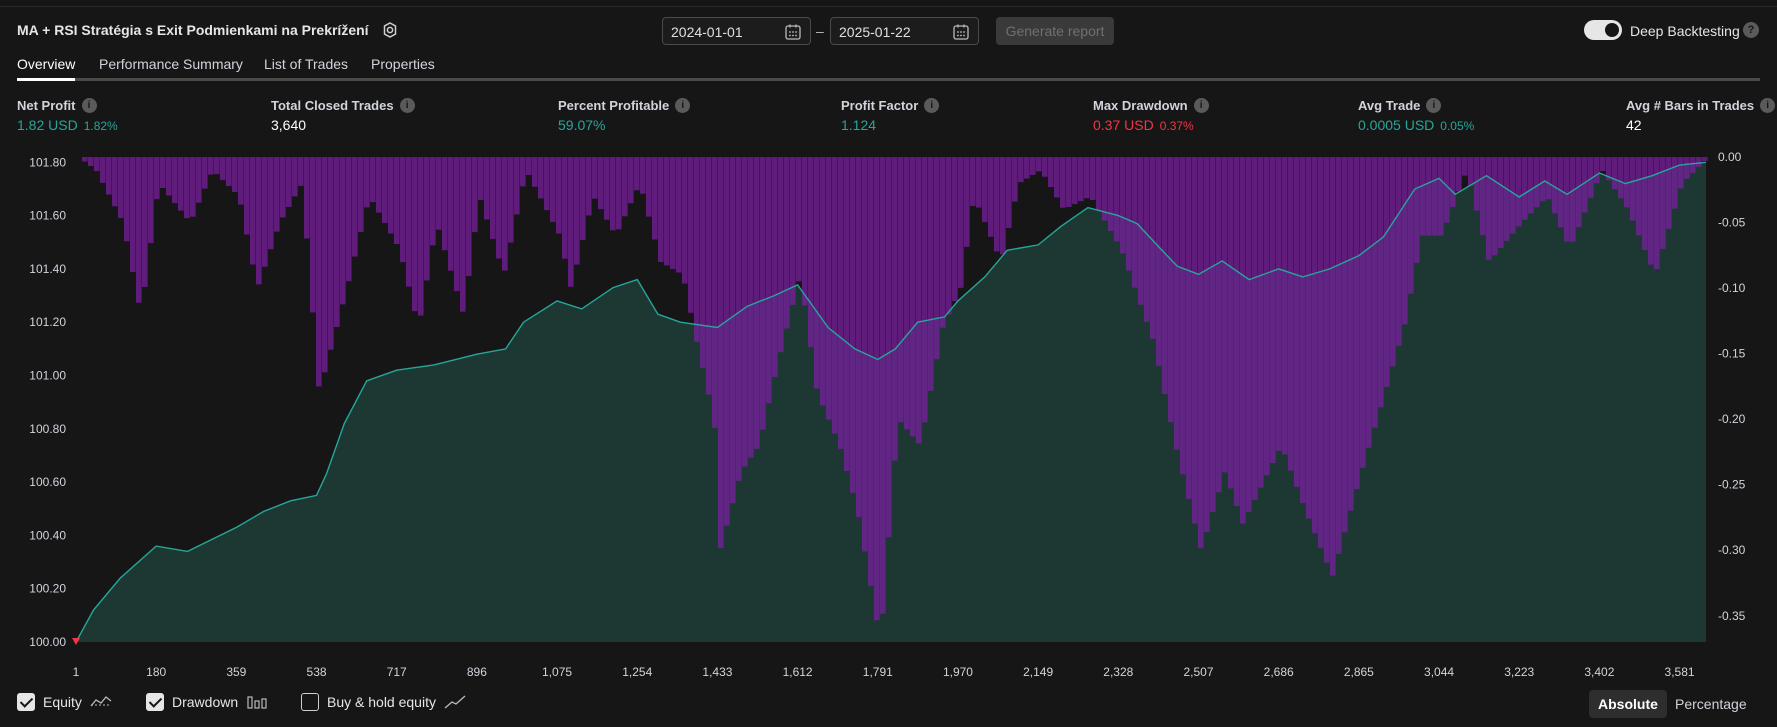 The width and height of the screenshot is (1777, 727). I want to click on x-axis-tick: 1,075, so click(557, 672).